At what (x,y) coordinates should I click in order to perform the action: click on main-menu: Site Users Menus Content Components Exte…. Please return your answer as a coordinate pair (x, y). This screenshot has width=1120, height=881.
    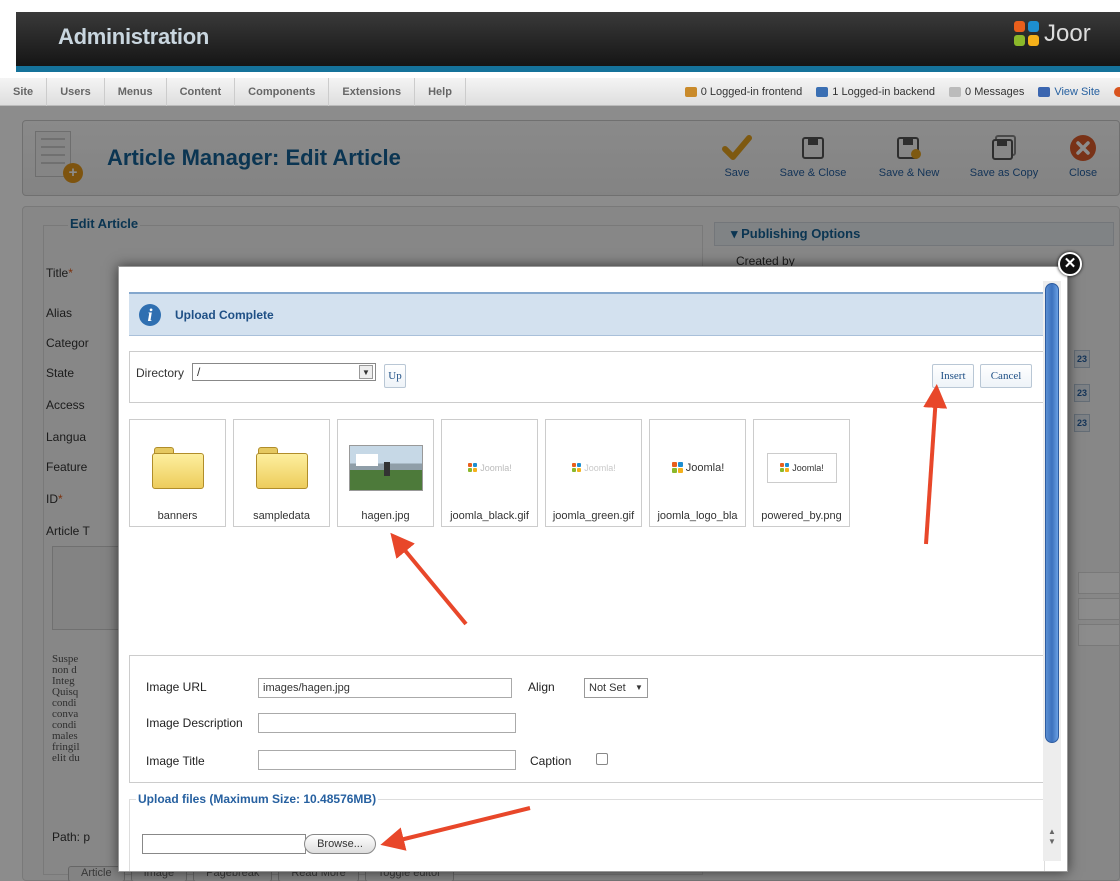
    Looking at the image, I should click on (560, 91).